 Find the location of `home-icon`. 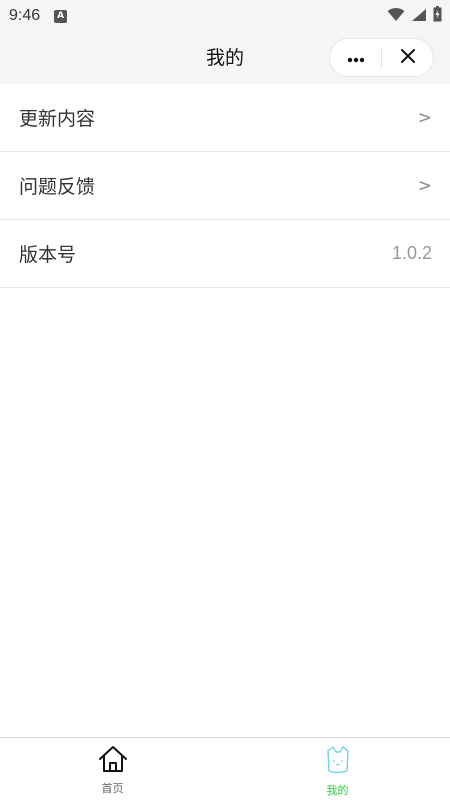

home-icon is located at coordinates (113, 761).